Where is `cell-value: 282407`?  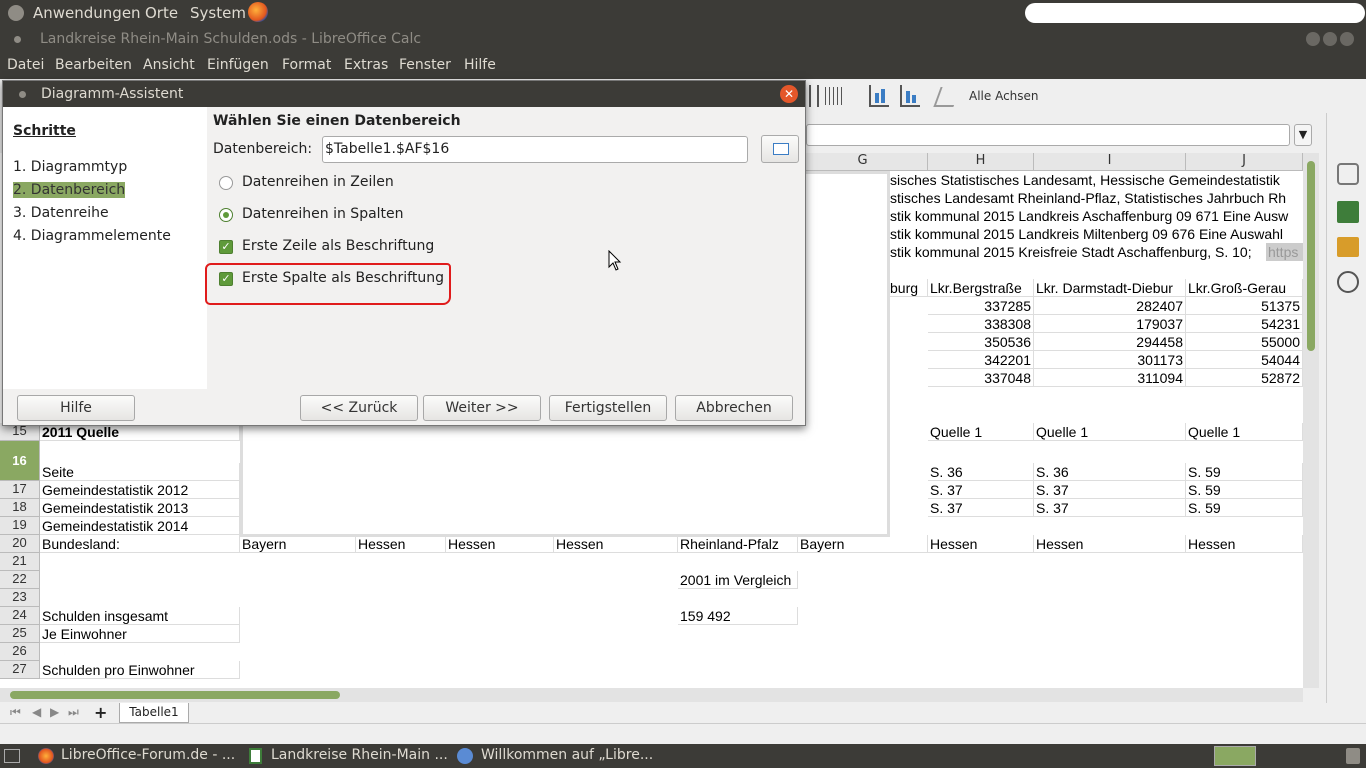
cell-value: 282407 is located at coordinates (1110, 306).